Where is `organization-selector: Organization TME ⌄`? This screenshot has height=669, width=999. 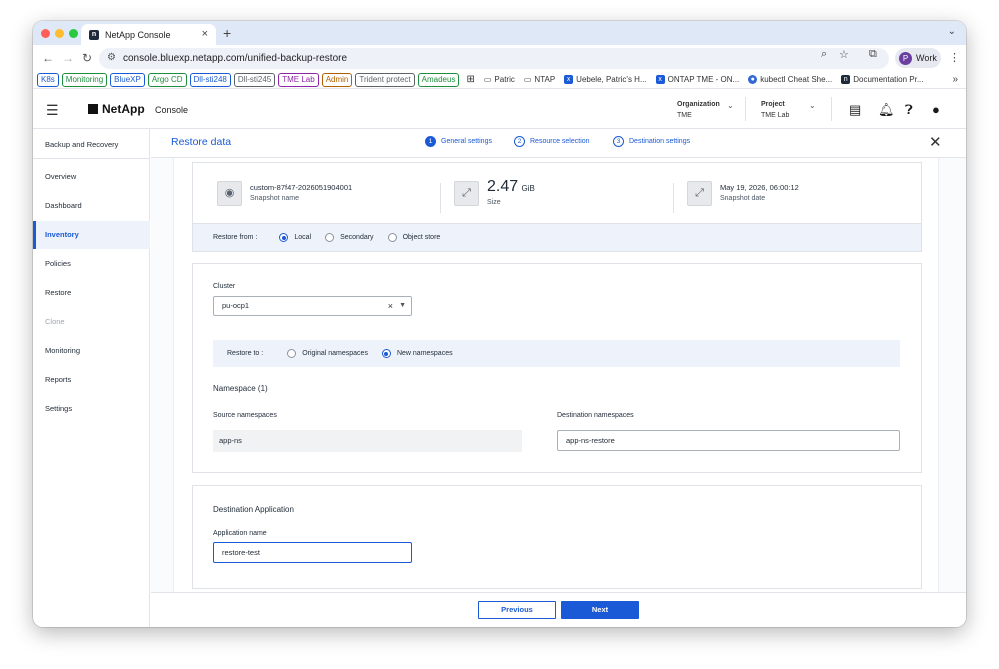 organization-selector: Organization TME ⌄ is located at coordinates (707, 110).